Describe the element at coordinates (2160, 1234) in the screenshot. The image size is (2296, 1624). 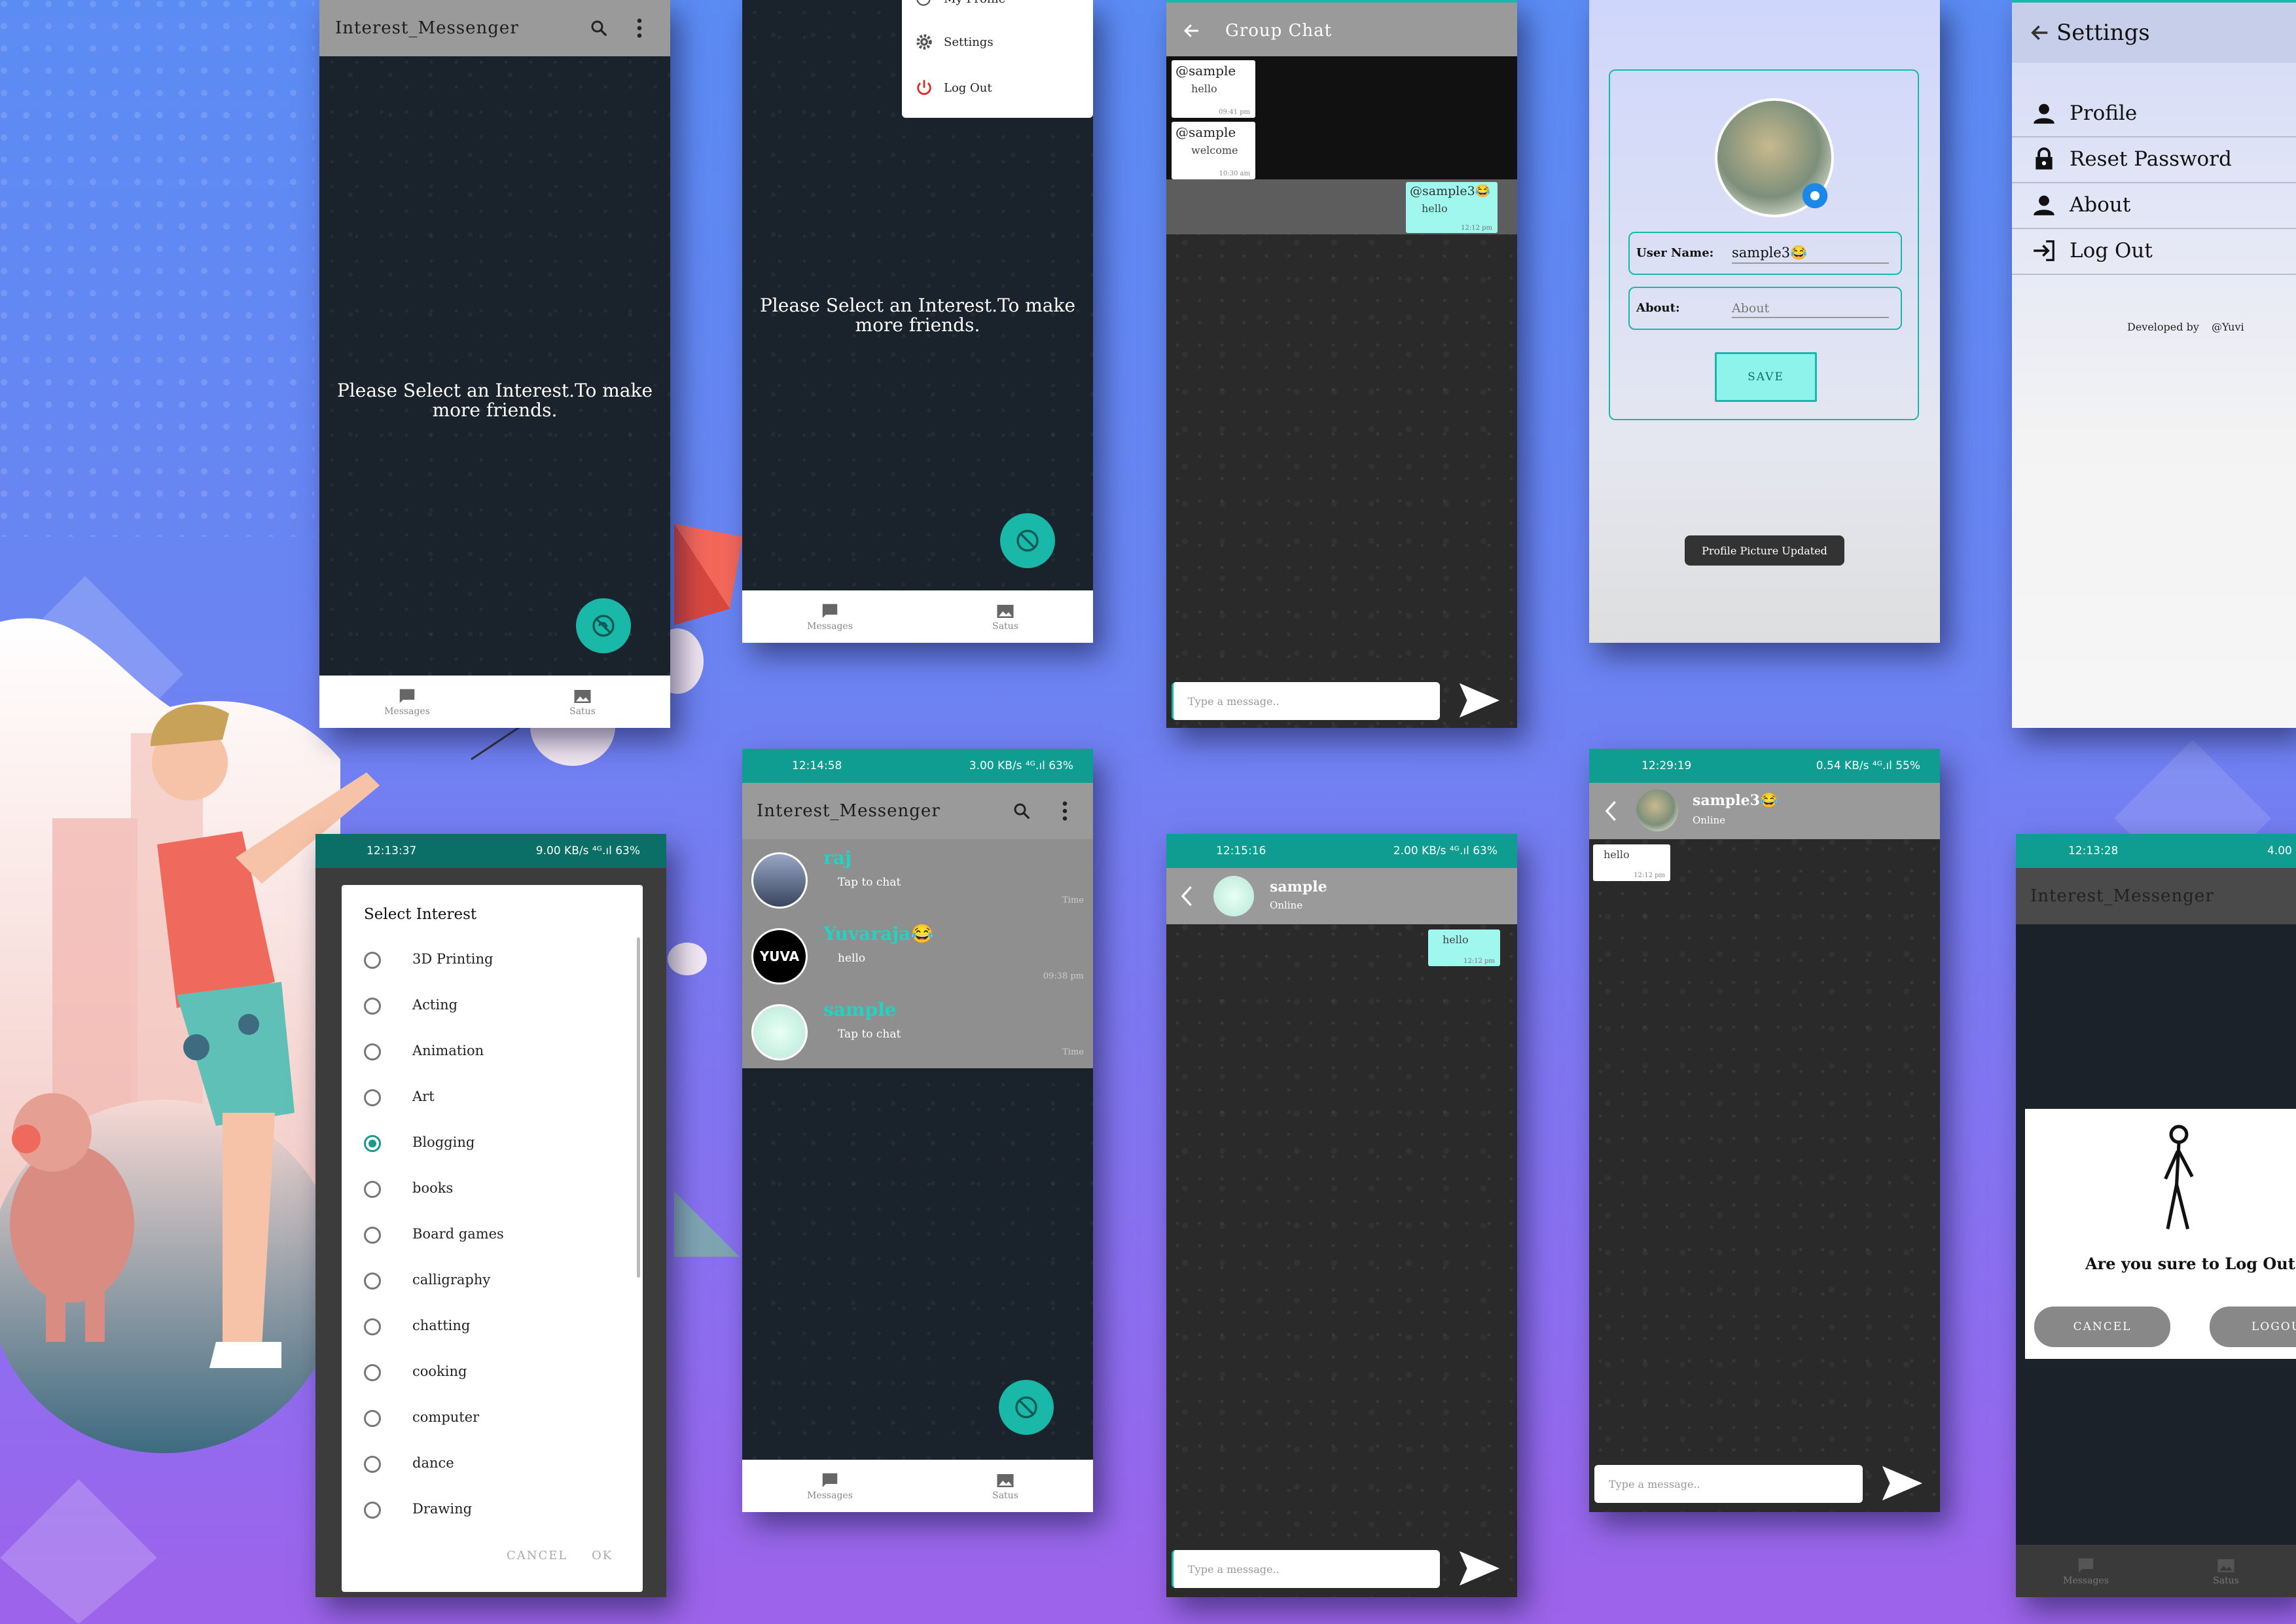
I see `logout-dialog: Are you sure to Log Out? CANCEL LOGOUT` at that location.